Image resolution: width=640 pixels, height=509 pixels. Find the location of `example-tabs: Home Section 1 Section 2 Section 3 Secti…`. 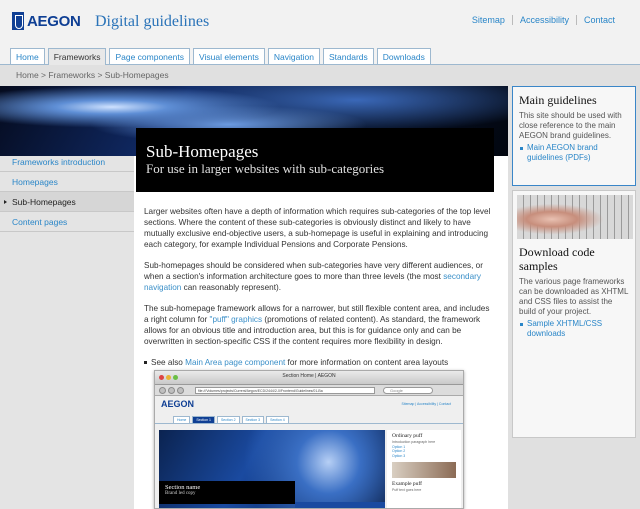

example-tabs: Home Section 1 Section 2 Section 3 Secti… is located at coordinates (232, 420).